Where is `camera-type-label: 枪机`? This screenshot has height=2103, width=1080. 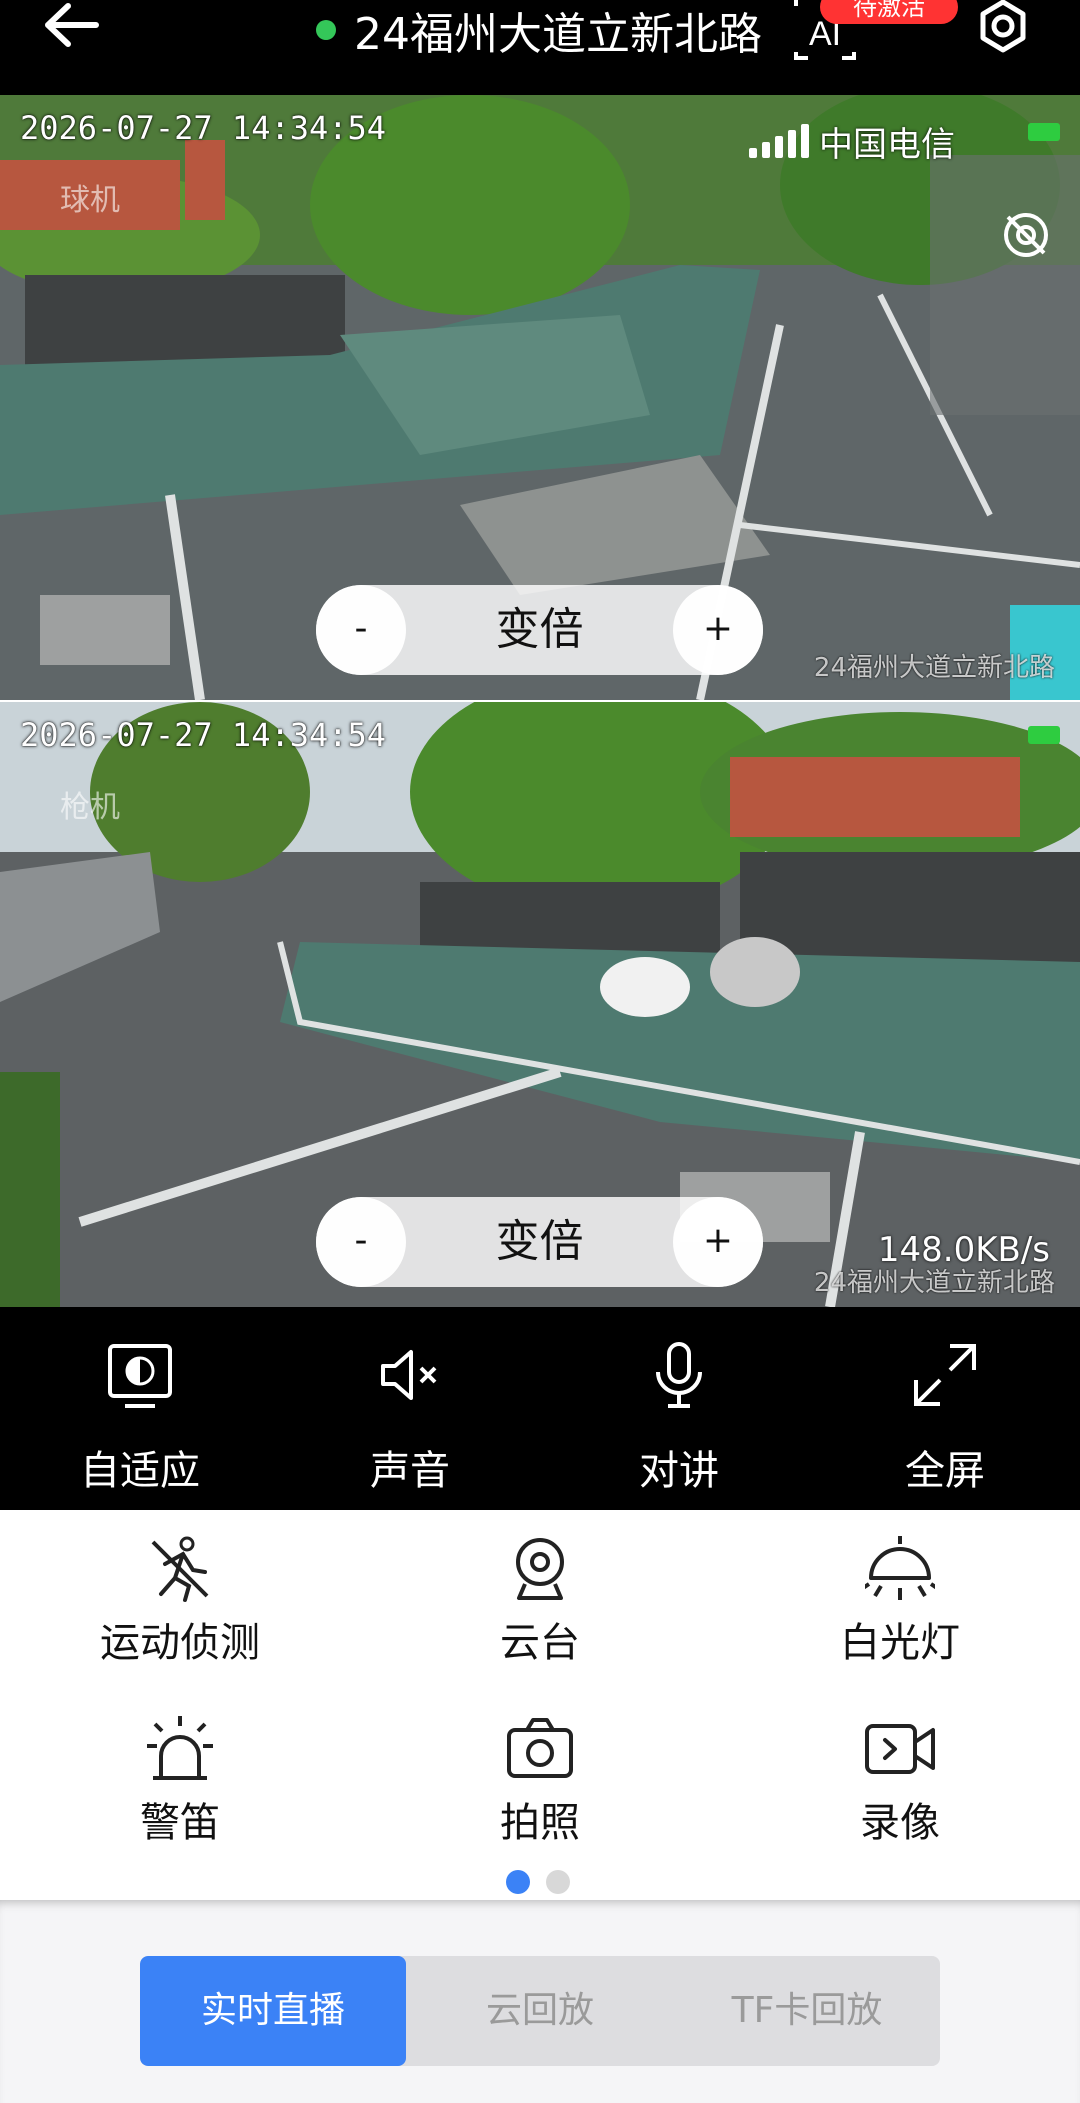 camera-type-label: 枪机 is located at coordinates (90, 807).